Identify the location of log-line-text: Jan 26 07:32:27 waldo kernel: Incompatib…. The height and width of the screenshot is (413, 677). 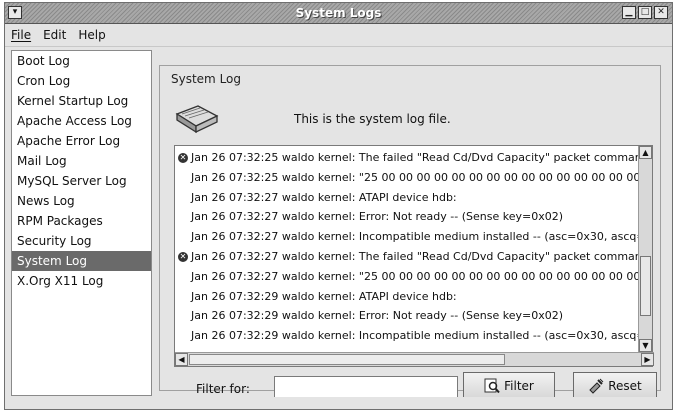
(415, 237).